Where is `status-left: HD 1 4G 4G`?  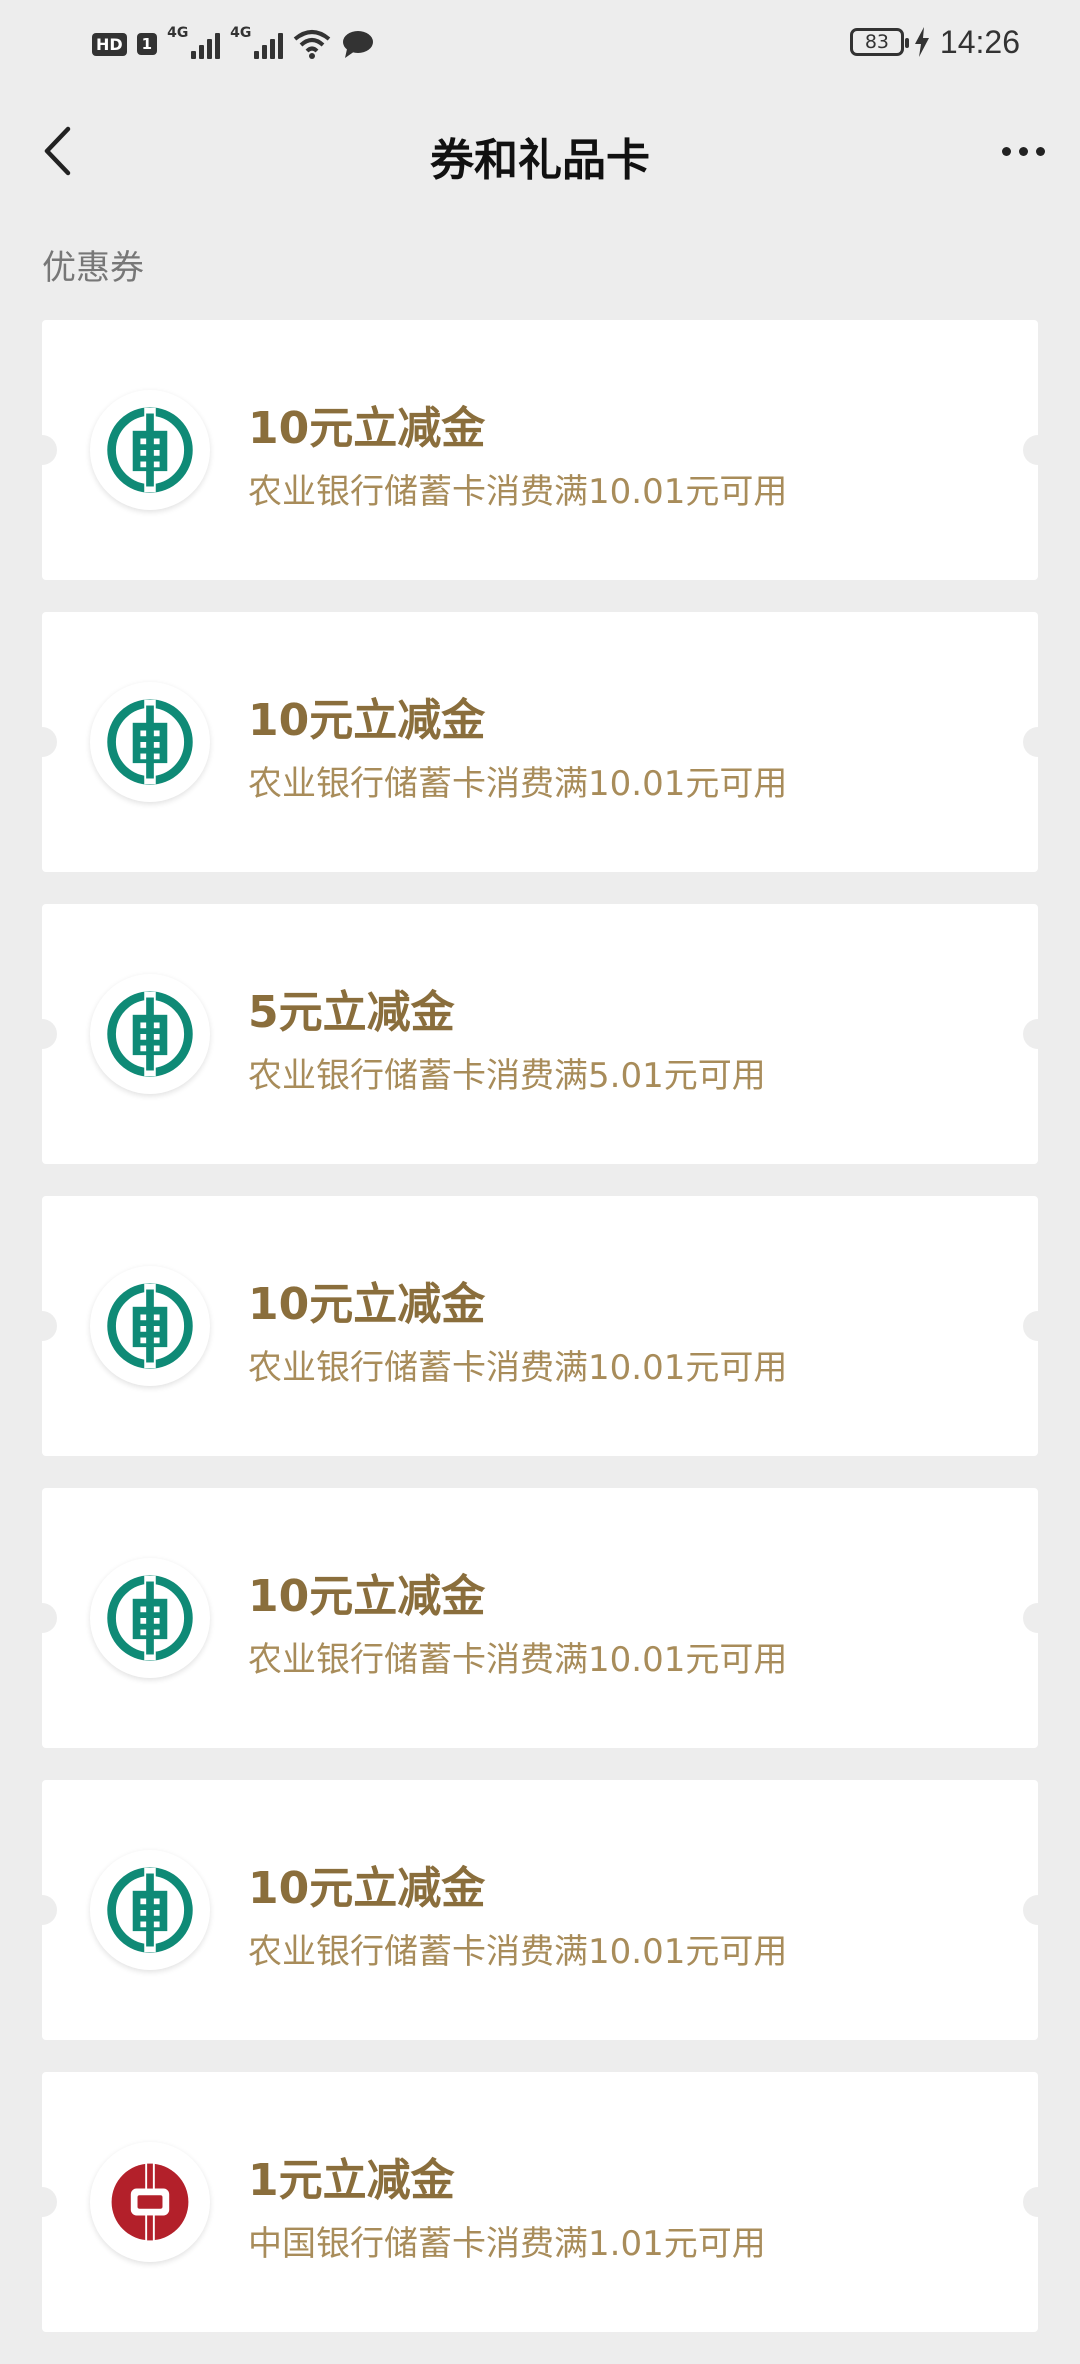
status-left: HD 1 4G 4G is located at coordinates (233, 44).